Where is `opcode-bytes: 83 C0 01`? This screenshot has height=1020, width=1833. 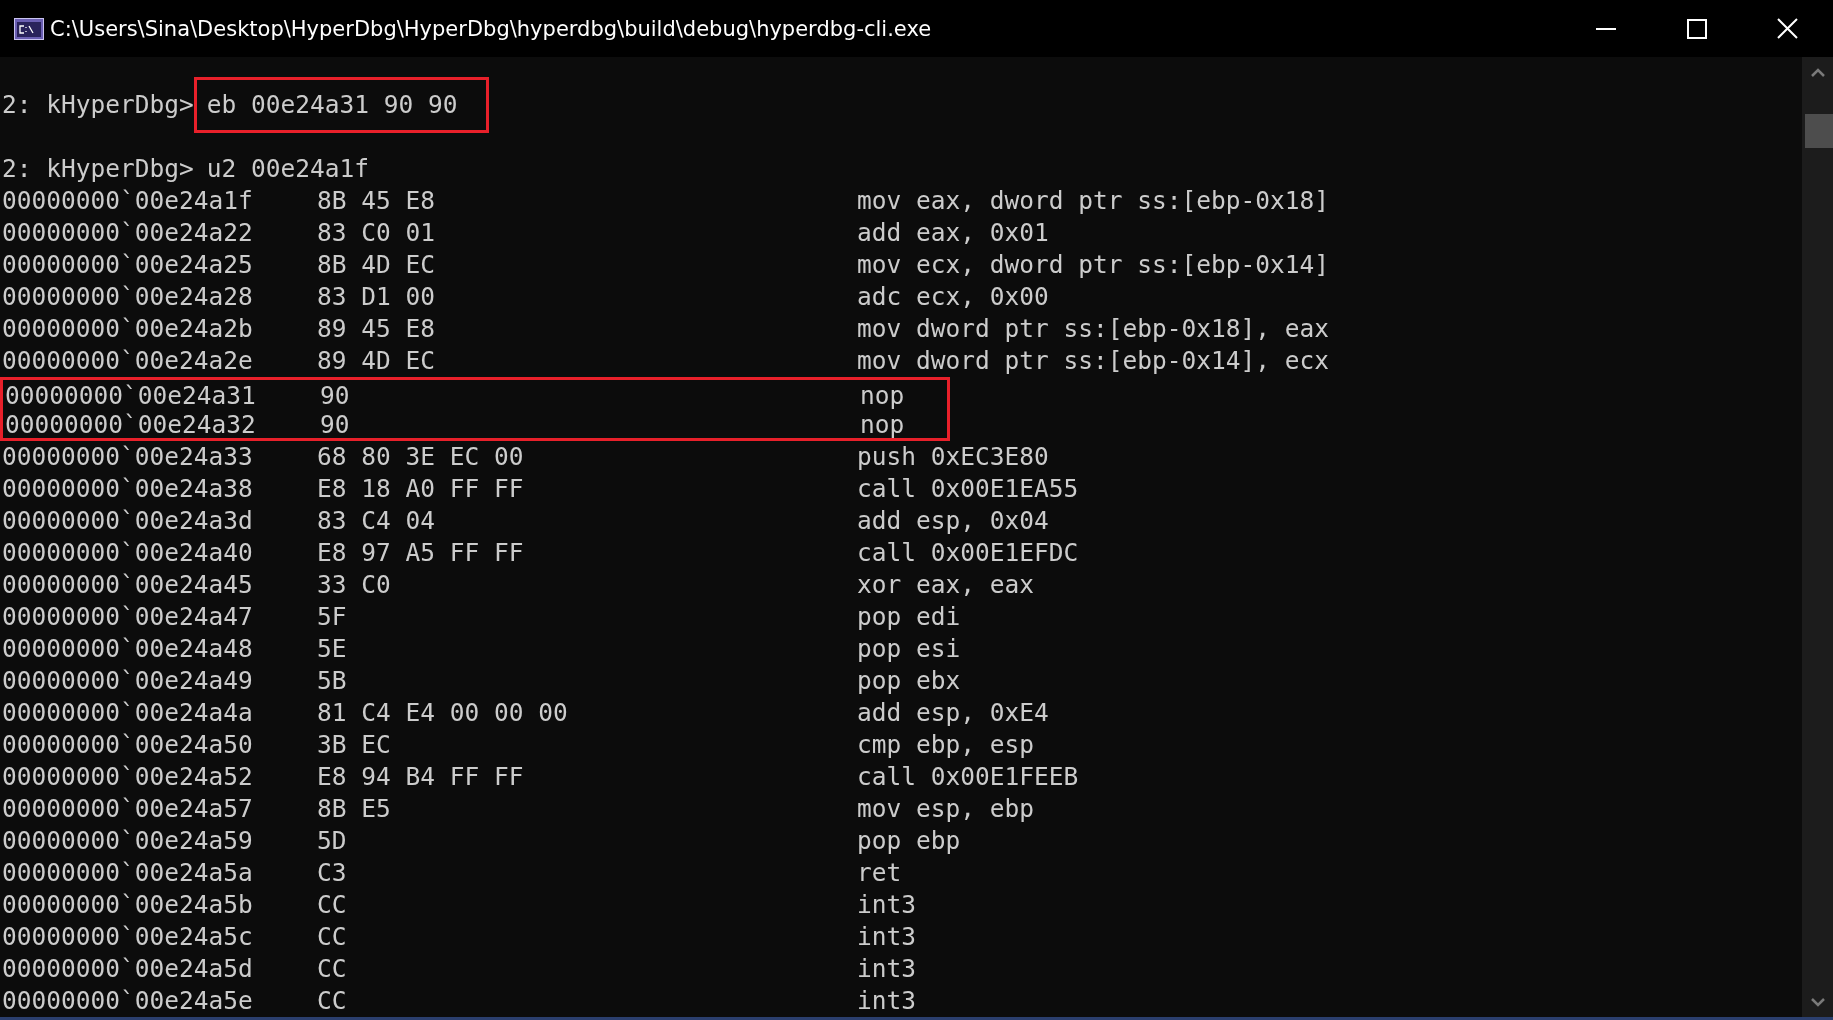
opcode-bytes: 83 C0 01 is located at coordinates (376, 233).